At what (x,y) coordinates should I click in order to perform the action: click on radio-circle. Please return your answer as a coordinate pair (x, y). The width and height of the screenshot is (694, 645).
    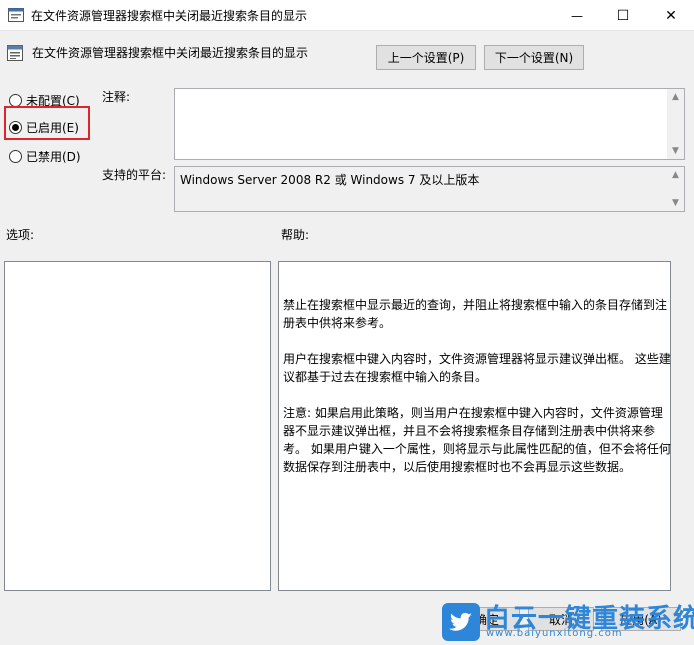
    Looking at the image, I should click on (15, 156).